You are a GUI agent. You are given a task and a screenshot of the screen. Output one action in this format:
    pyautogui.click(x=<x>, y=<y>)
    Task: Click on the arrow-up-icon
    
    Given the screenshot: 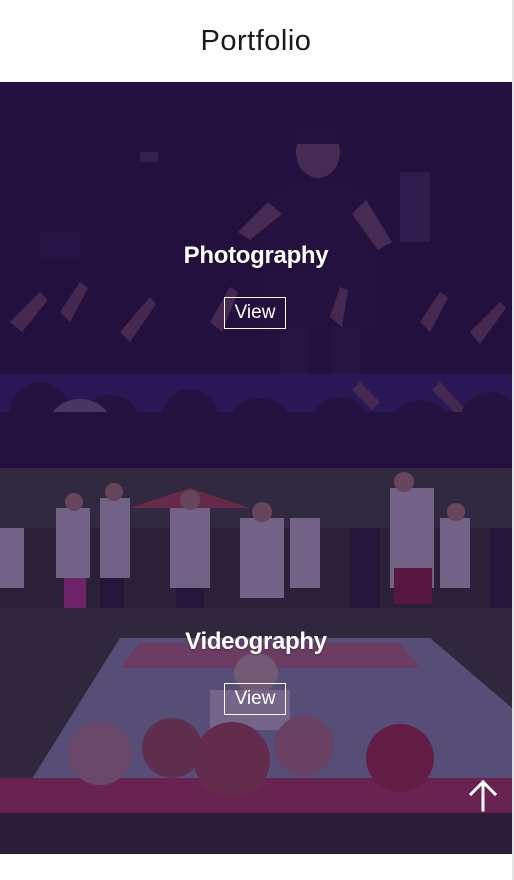 What is the action you would take?
    pyautogui.click(x=483, y=795)
    